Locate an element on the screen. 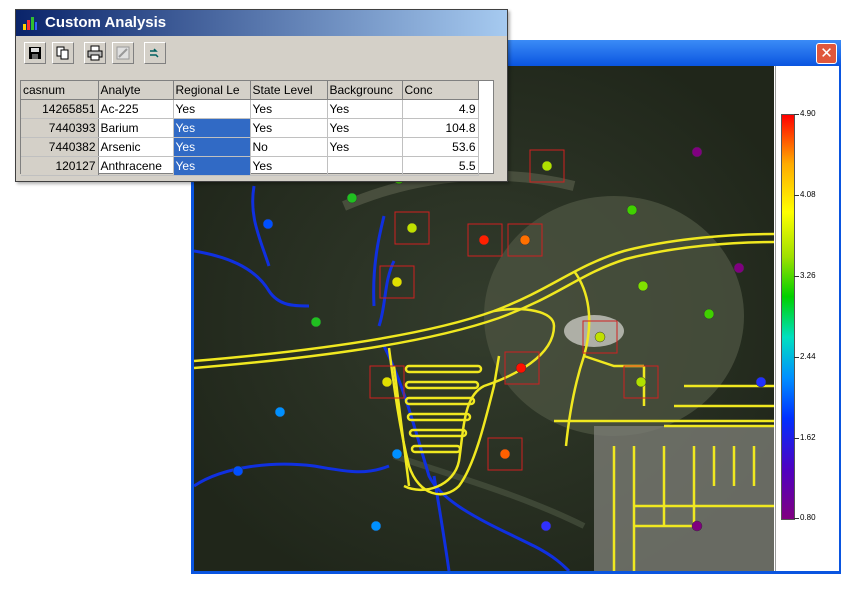 Image resolution: width=850 pixels, height=589 pixels. copy-button is located at coordinates (63, 53).